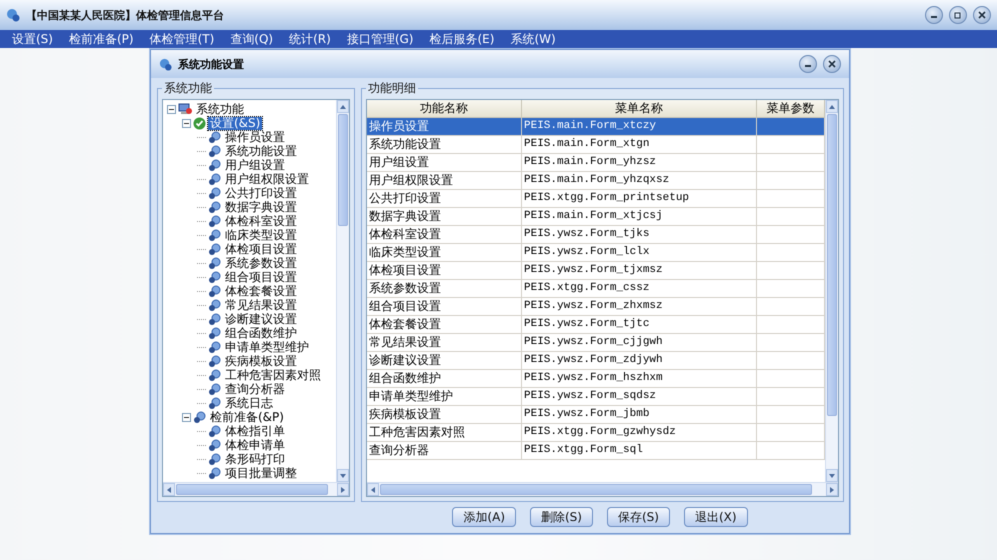  I want to click on tree-item: 申请单类型维护, so click(267, 347).